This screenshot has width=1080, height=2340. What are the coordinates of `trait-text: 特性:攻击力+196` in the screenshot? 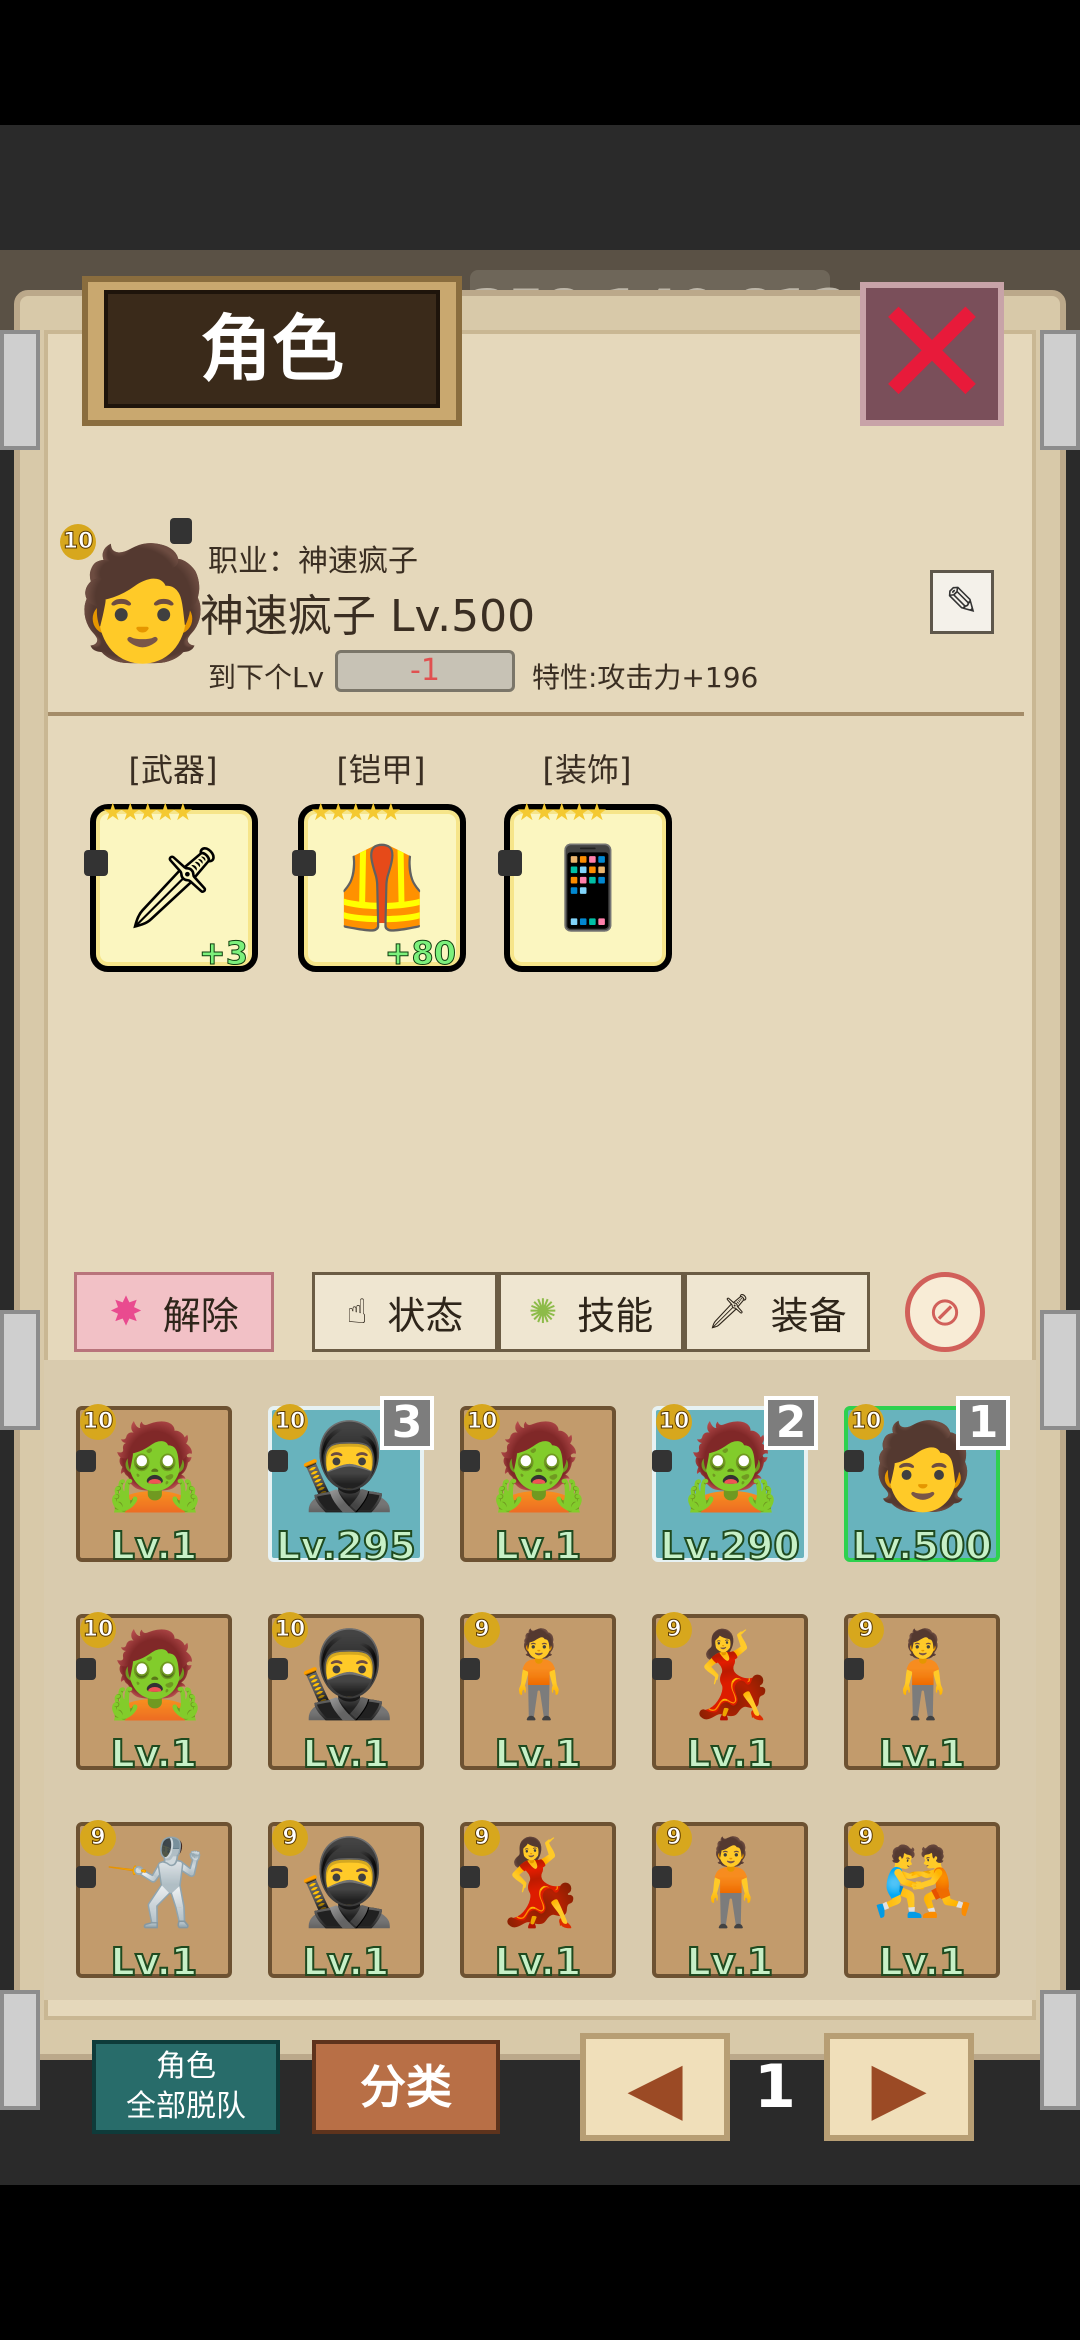 It's located at (645, 677).